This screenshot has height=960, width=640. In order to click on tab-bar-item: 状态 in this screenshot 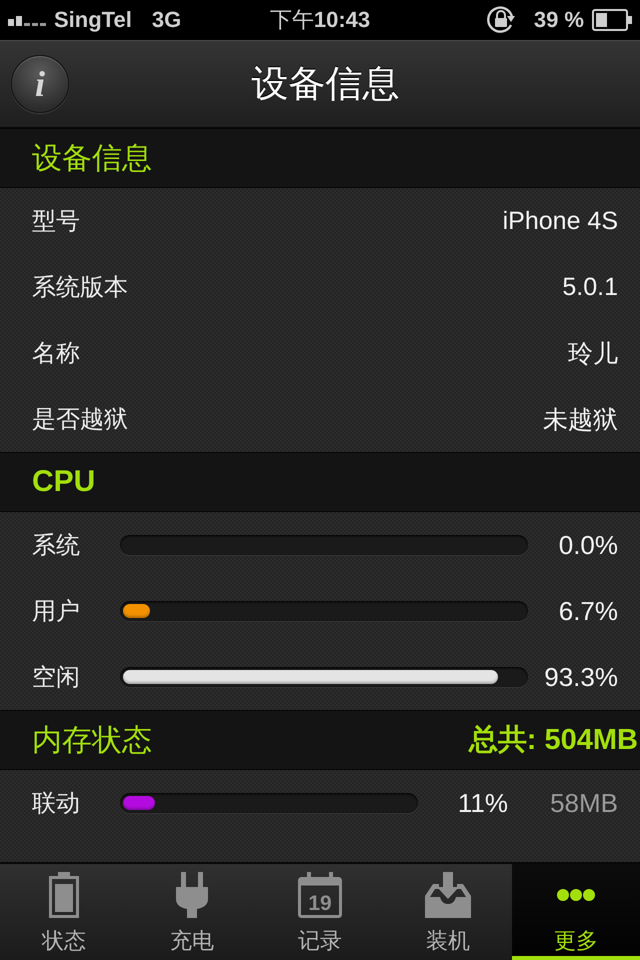, I will do `click(64, 912)`.